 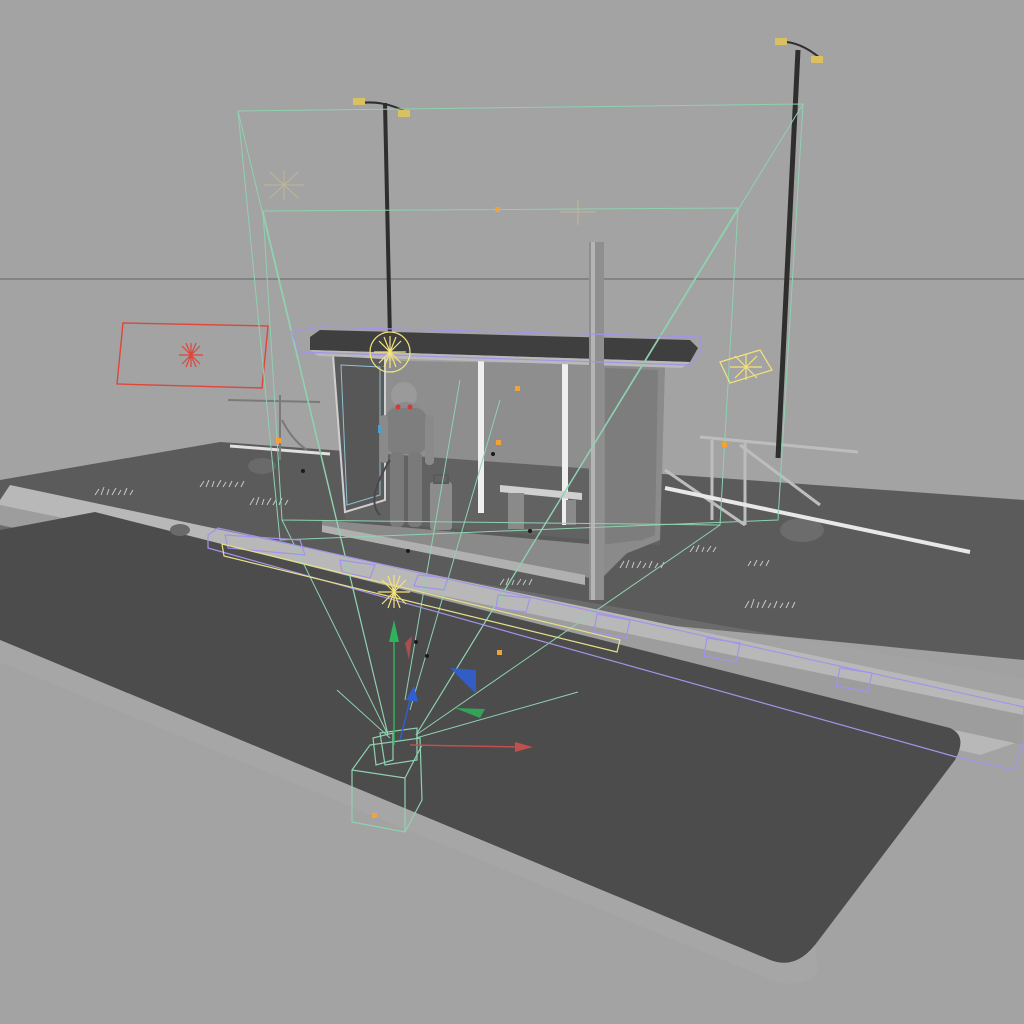 I want to click on street-lamp-right, so click(x=799, y=248).